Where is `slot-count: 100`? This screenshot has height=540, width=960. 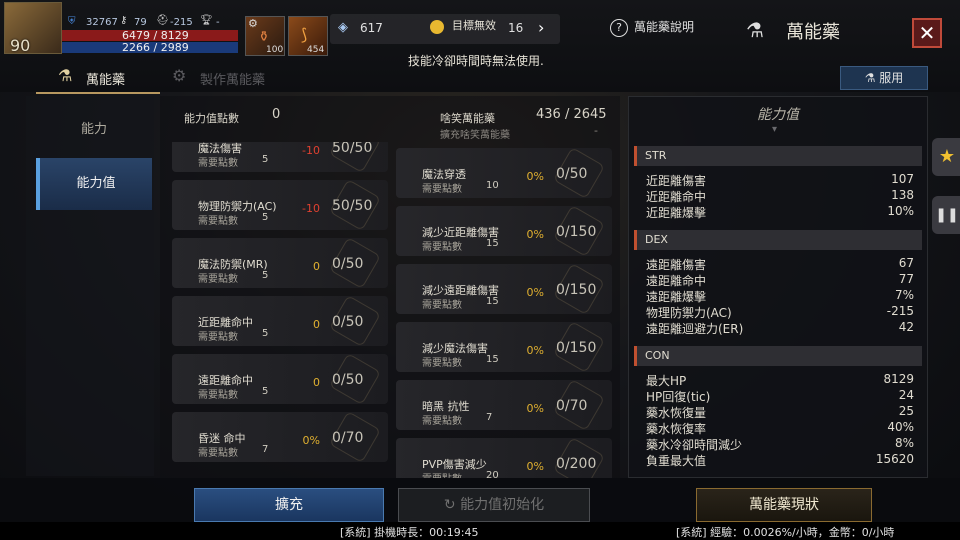 slot-count: 100 is located at coordinates (275, 50).